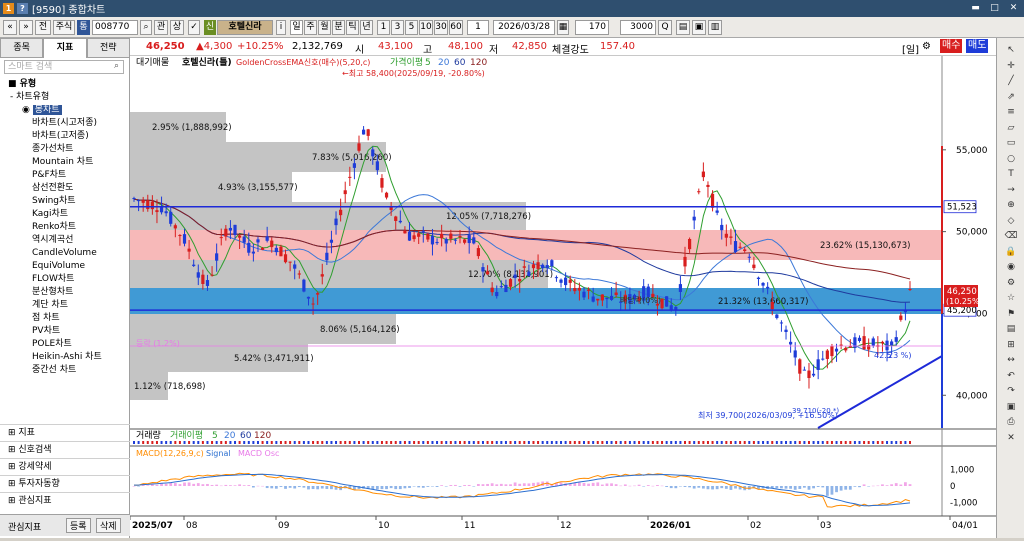 This screenshot has width=1024, height=541. I want to click on help-icon: ?, so click(22, 8).